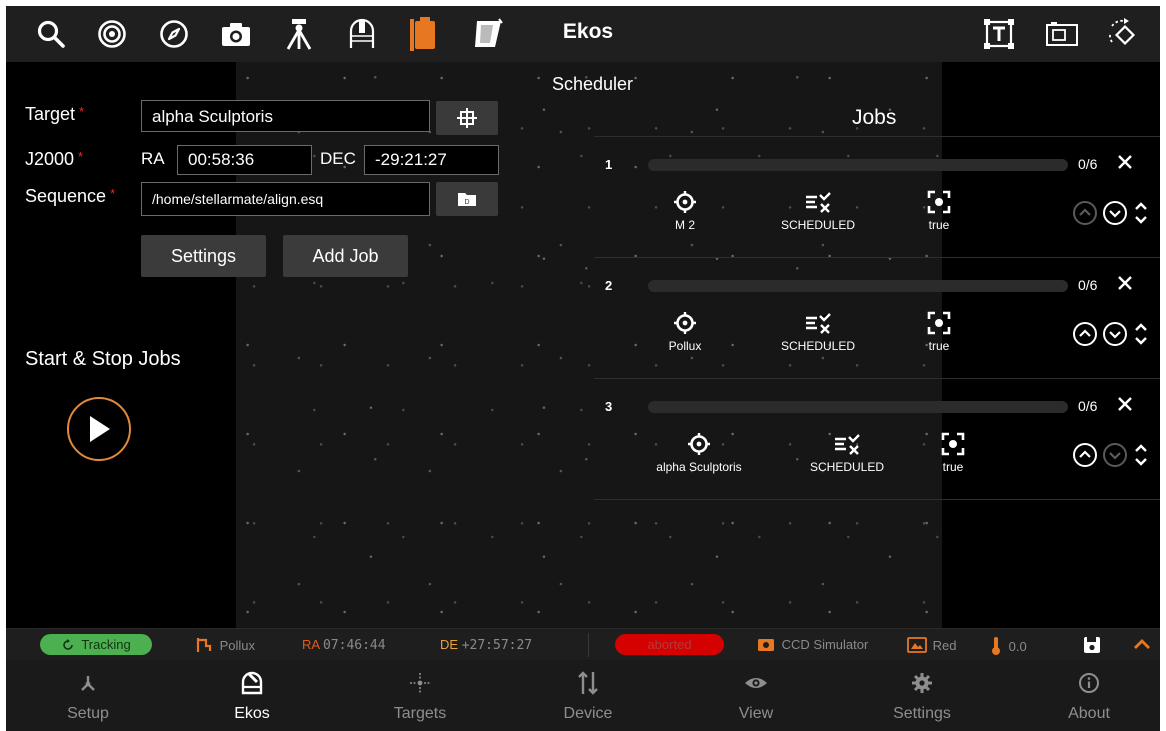  What do you see at coordinates (299, 34) in the screenshot?
I see `tripod-icon` at bounding box center [299, 34].